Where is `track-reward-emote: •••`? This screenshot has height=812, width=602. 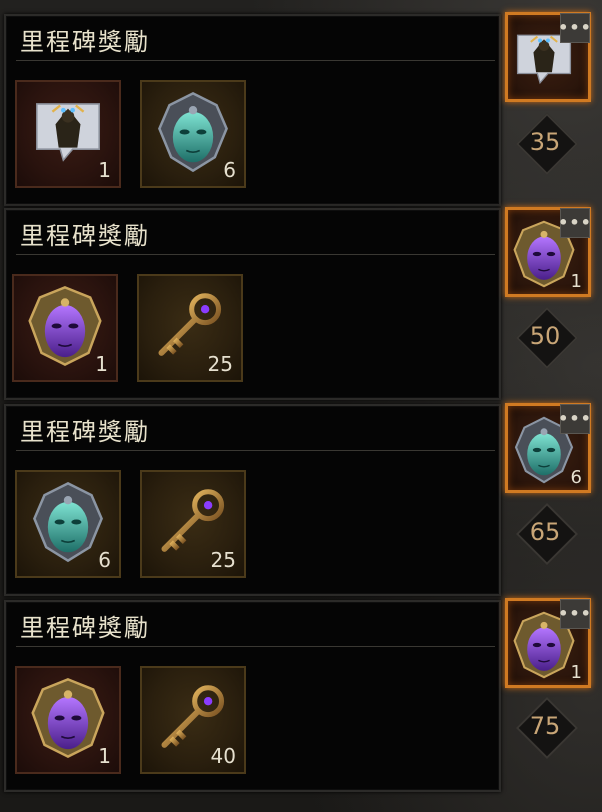 track-reward-emote: ••• is located at coordinates (548, 57).